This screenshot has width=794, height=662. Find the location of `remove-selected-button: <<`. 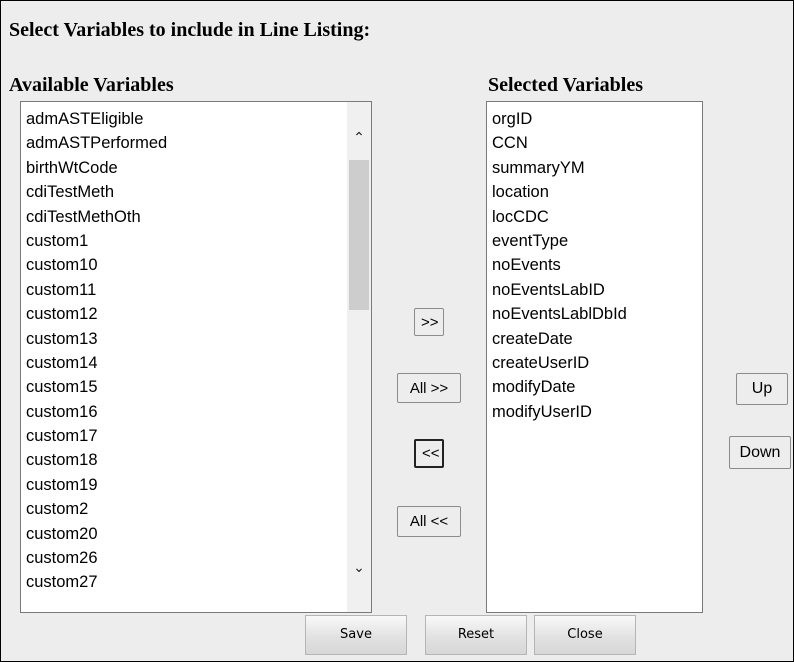

remove-selected-button: << is located at coordinates (429, 453).